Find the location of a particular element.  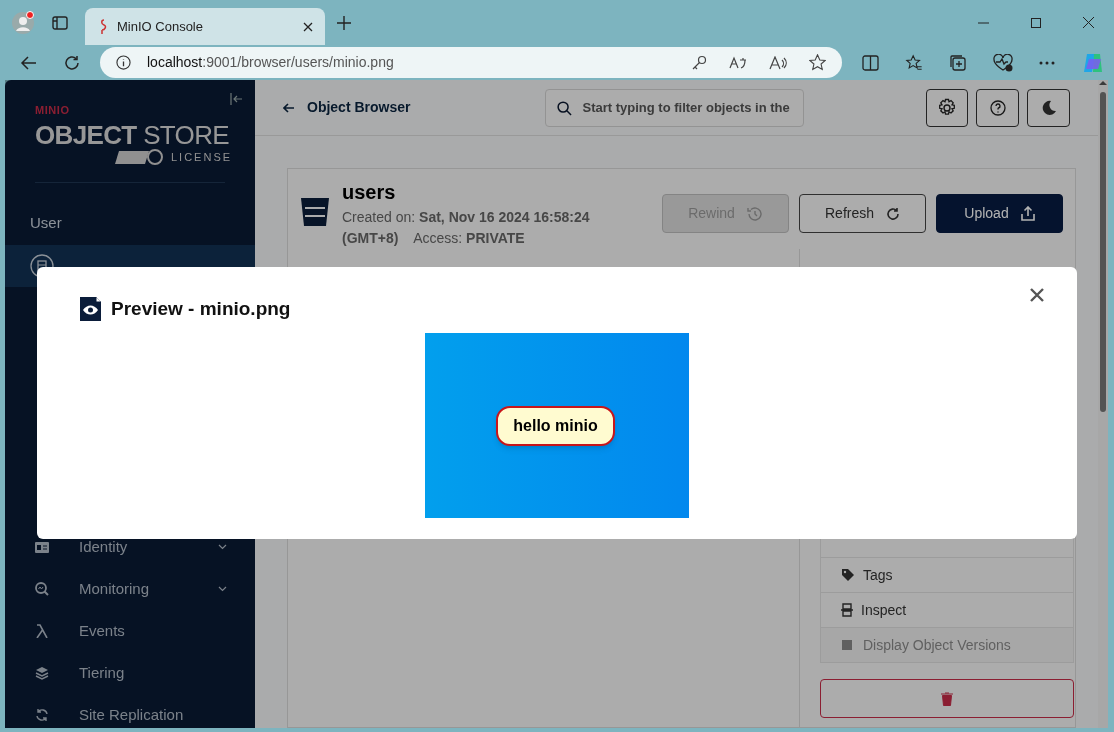

browser-tab: MinIO Console is located at coordinates (205, 26).